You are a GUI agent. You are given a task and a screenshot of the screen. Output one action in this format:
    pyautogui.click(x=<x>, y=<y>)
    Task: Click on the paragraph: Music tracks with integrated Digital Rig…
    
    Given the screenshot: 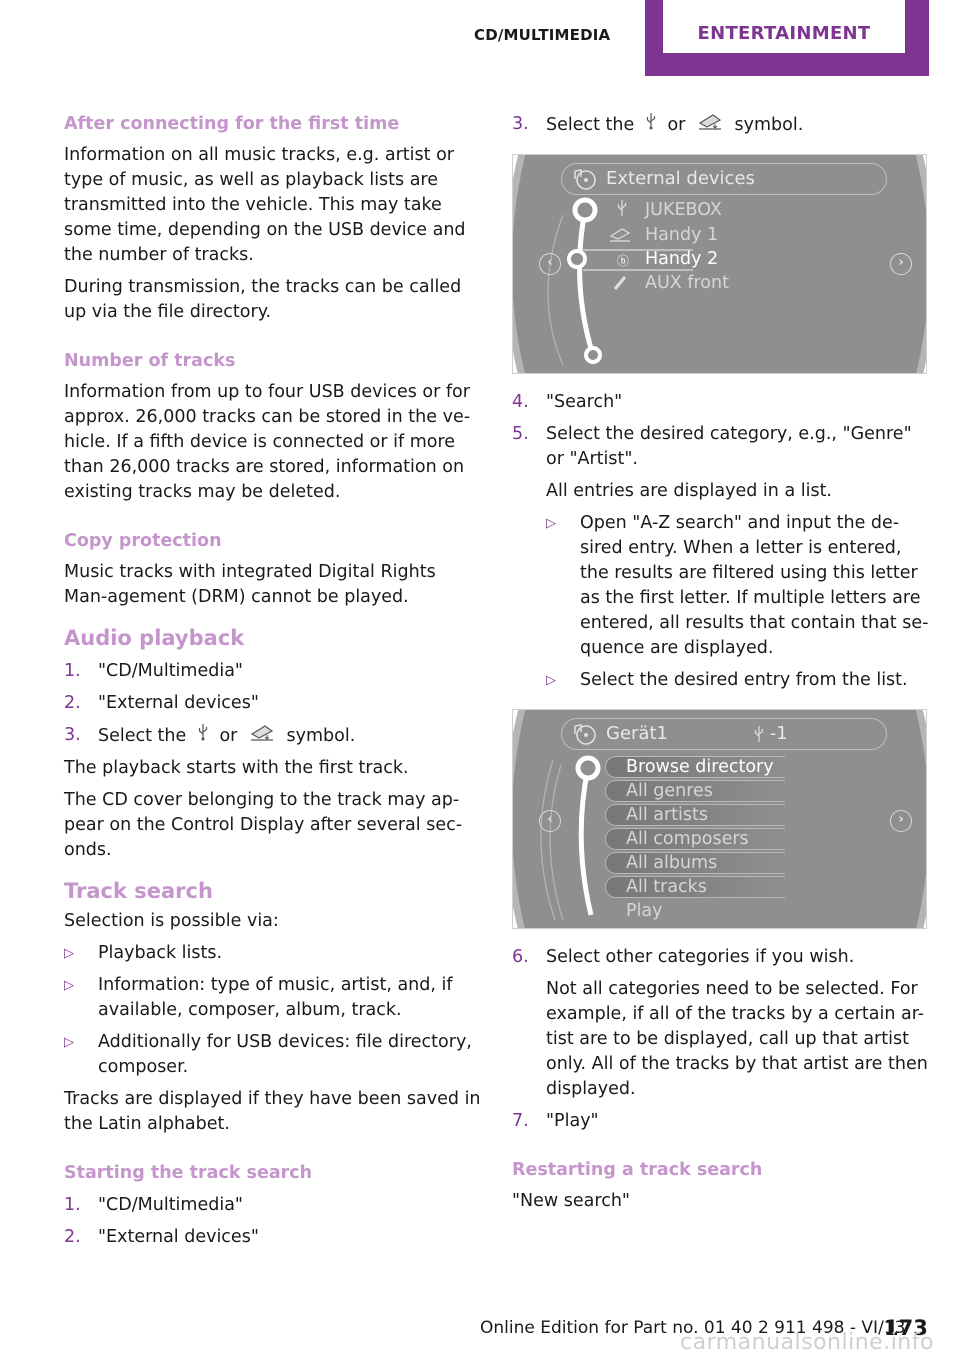 What is the action you would take?
    pyautogui.click(x=250, y=584)
    